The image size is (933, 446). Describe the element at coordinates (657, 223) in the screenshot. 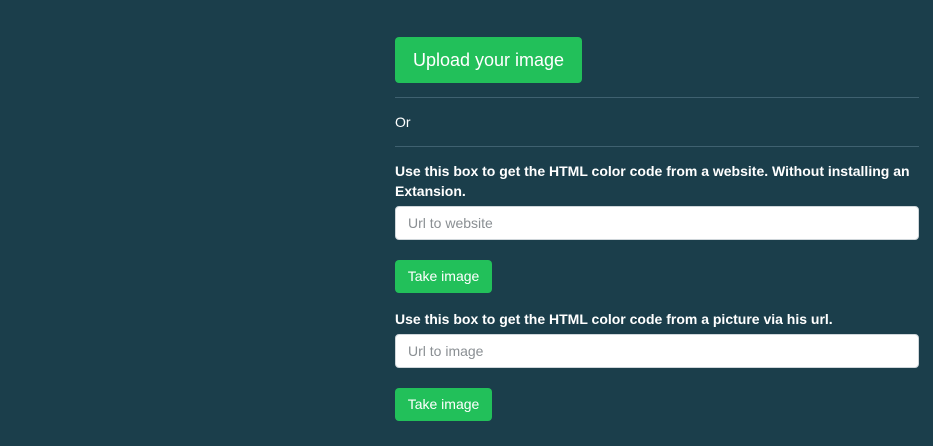

I see `website-url-input` at that location.